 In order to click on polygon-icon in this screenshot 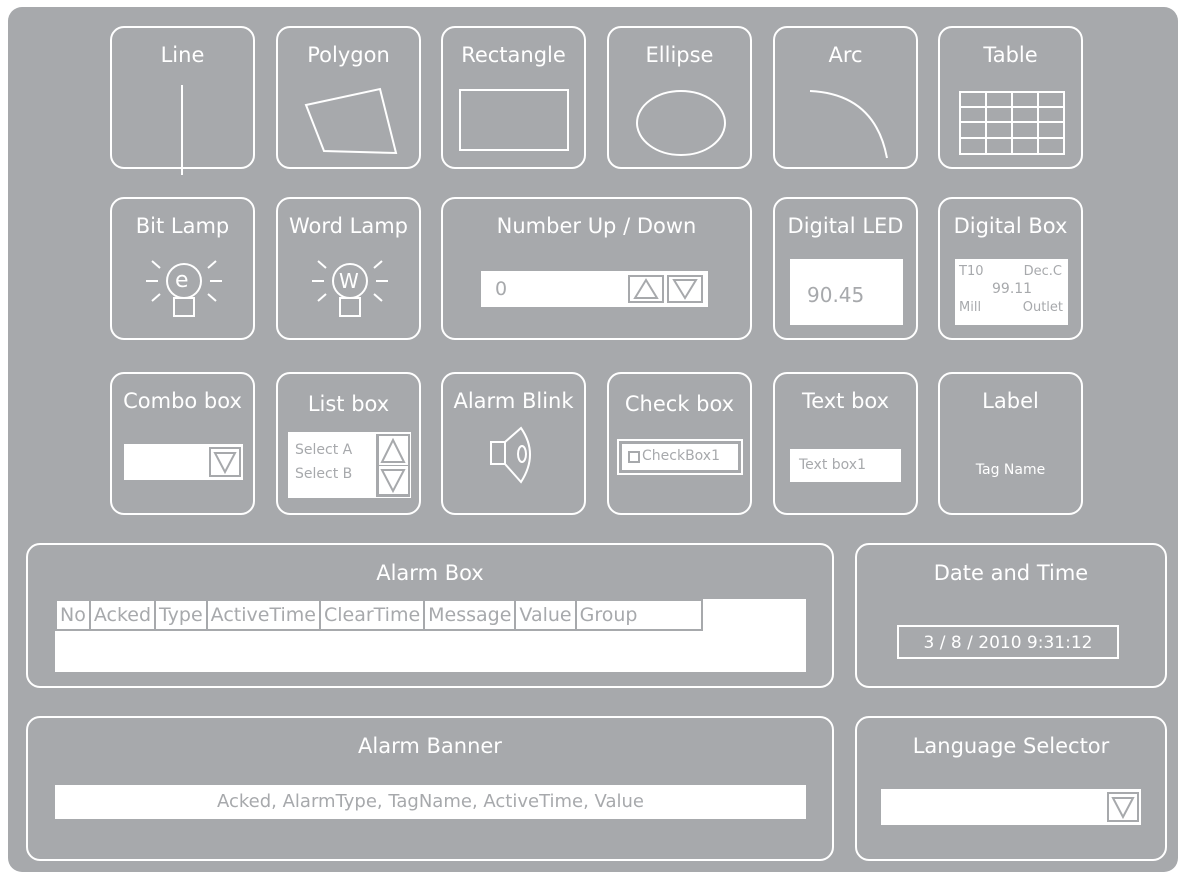, I will do `click(351, 121)`.